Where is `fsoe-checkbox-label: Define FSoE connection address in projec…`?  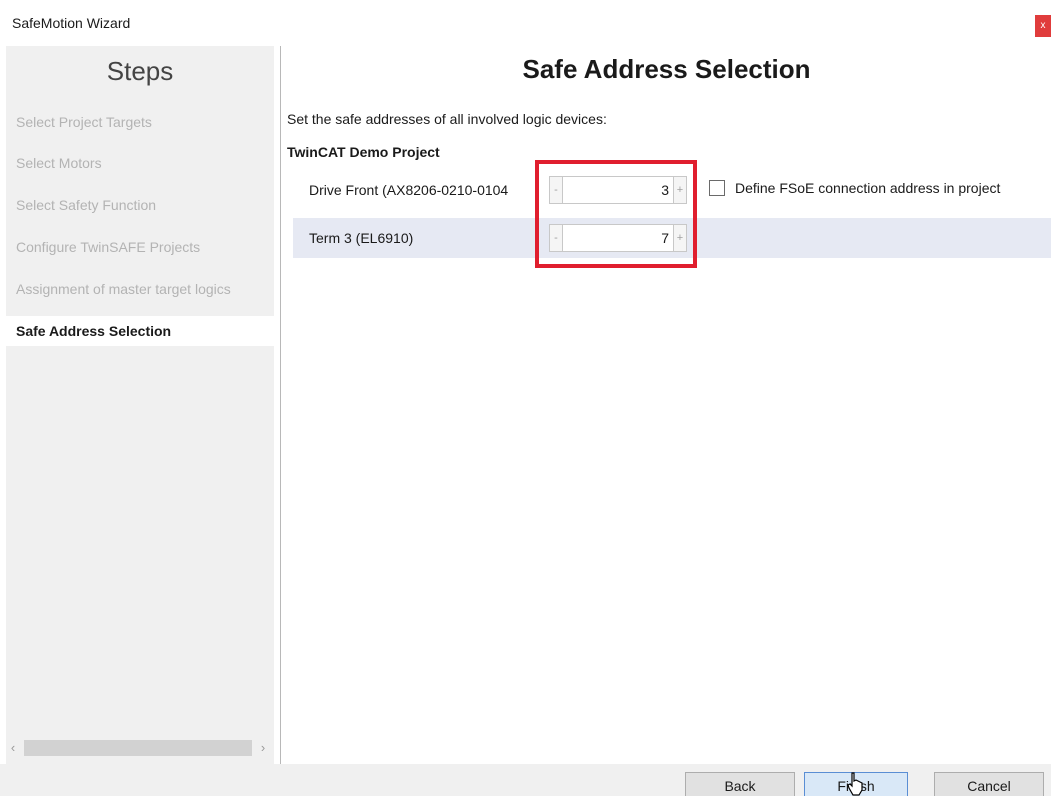 fsoe-checkbox-label: Define FSoE connection address in projec… is located at coordinates (867, 188).